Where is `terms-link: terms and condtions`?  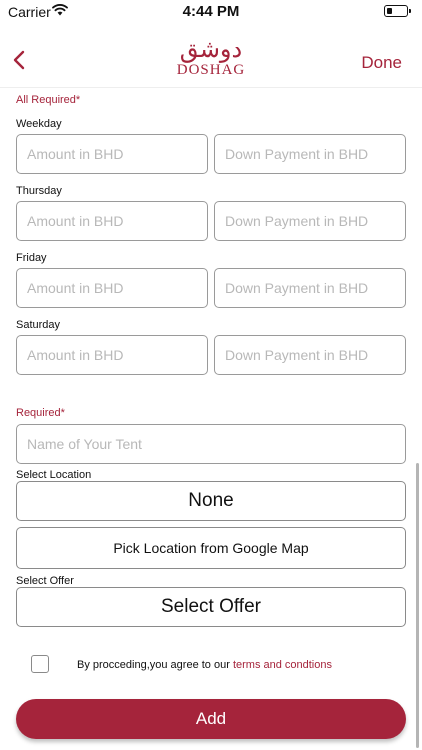 terms-link: terms and condtions is located at coordinates (282, 665).